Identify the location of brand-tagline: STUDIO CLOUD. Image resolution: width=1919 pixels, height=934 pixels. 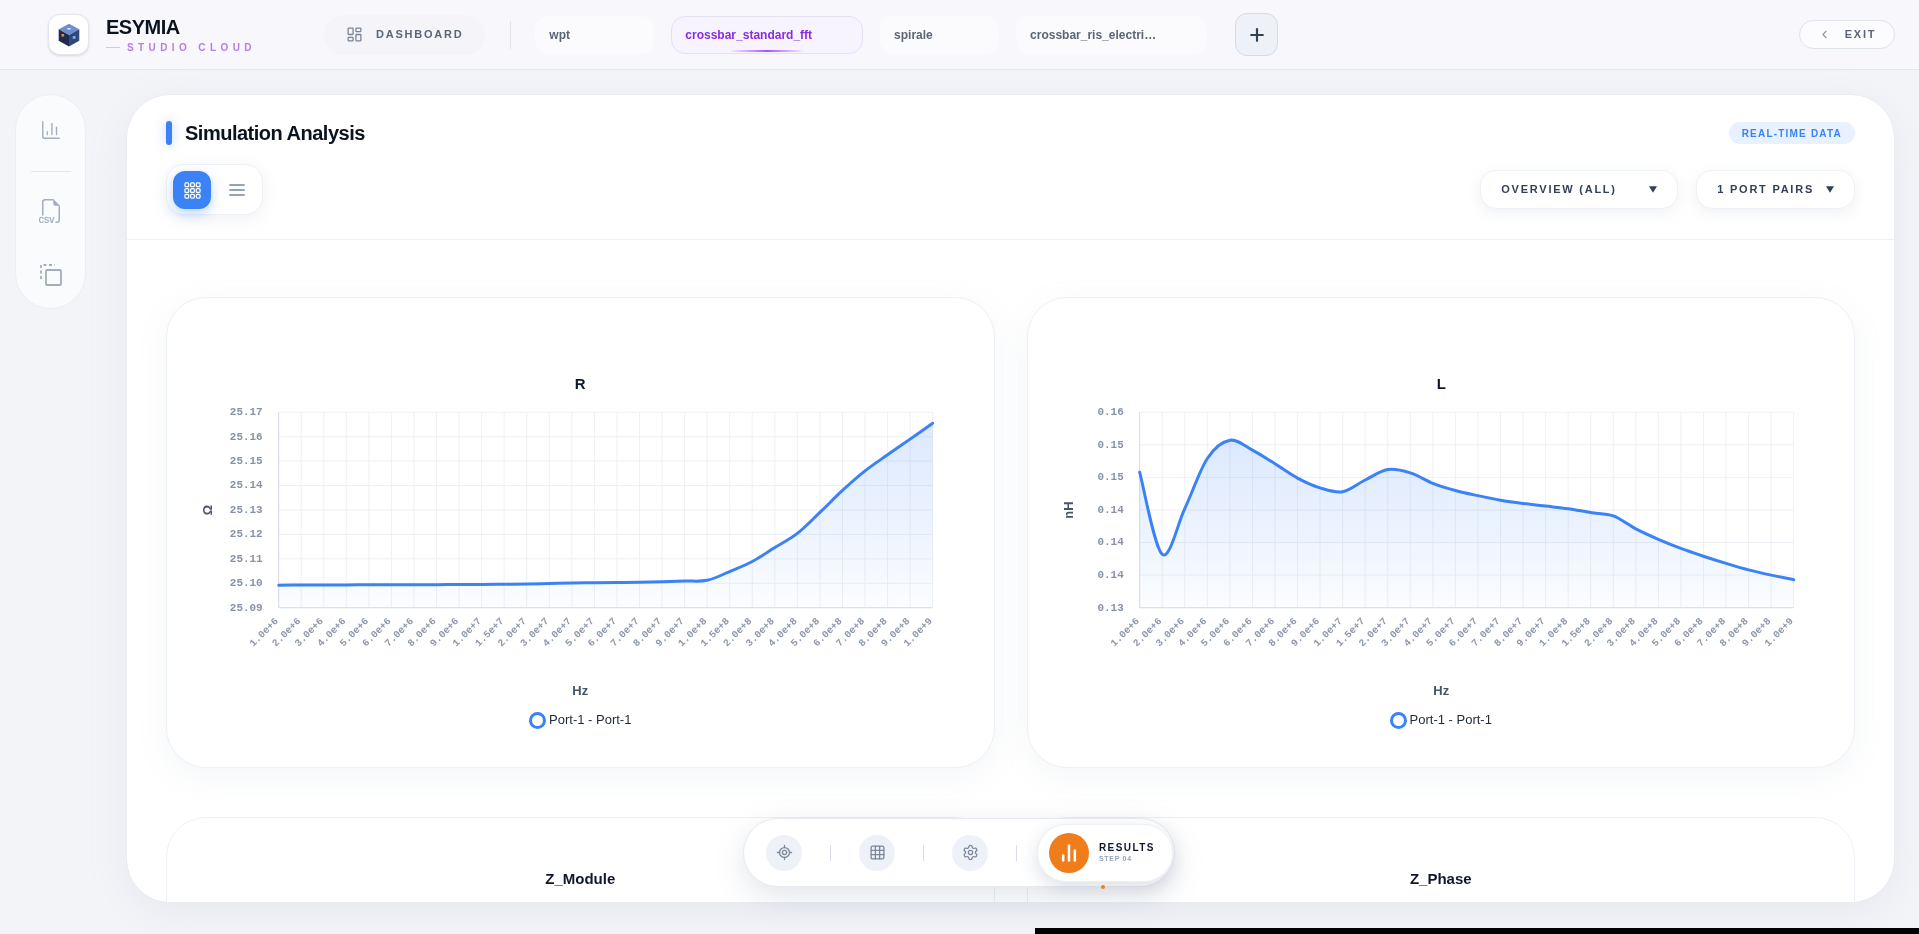
(191, 47).